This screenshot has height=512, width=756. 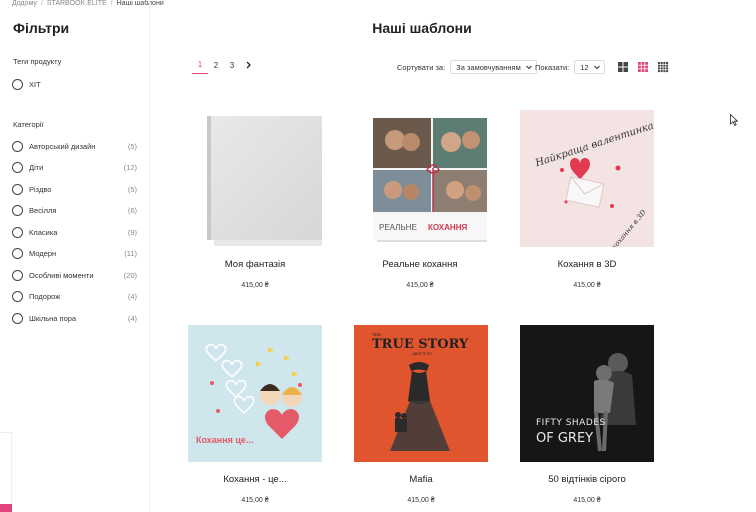 I want to click on category-filter-christmas: Різдво (5), so click(x=74, y=189).